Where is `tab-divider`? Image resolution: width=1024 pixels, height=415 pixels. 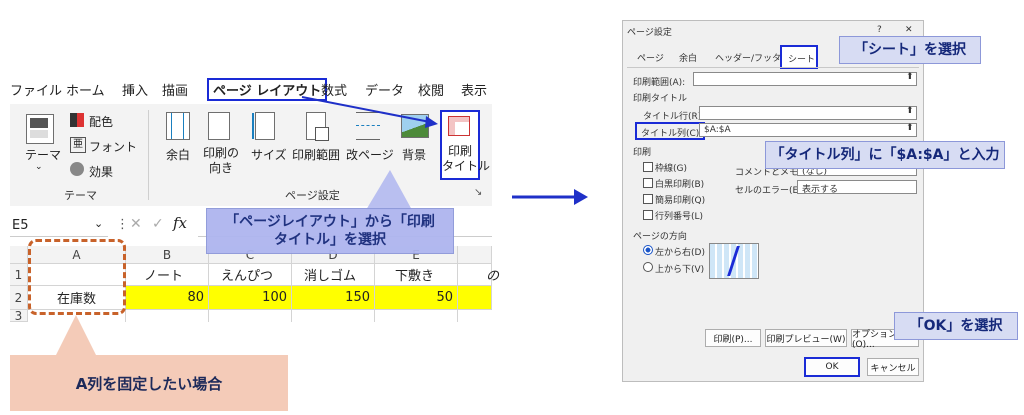 tab-divider is located at coordinates (773, 67).